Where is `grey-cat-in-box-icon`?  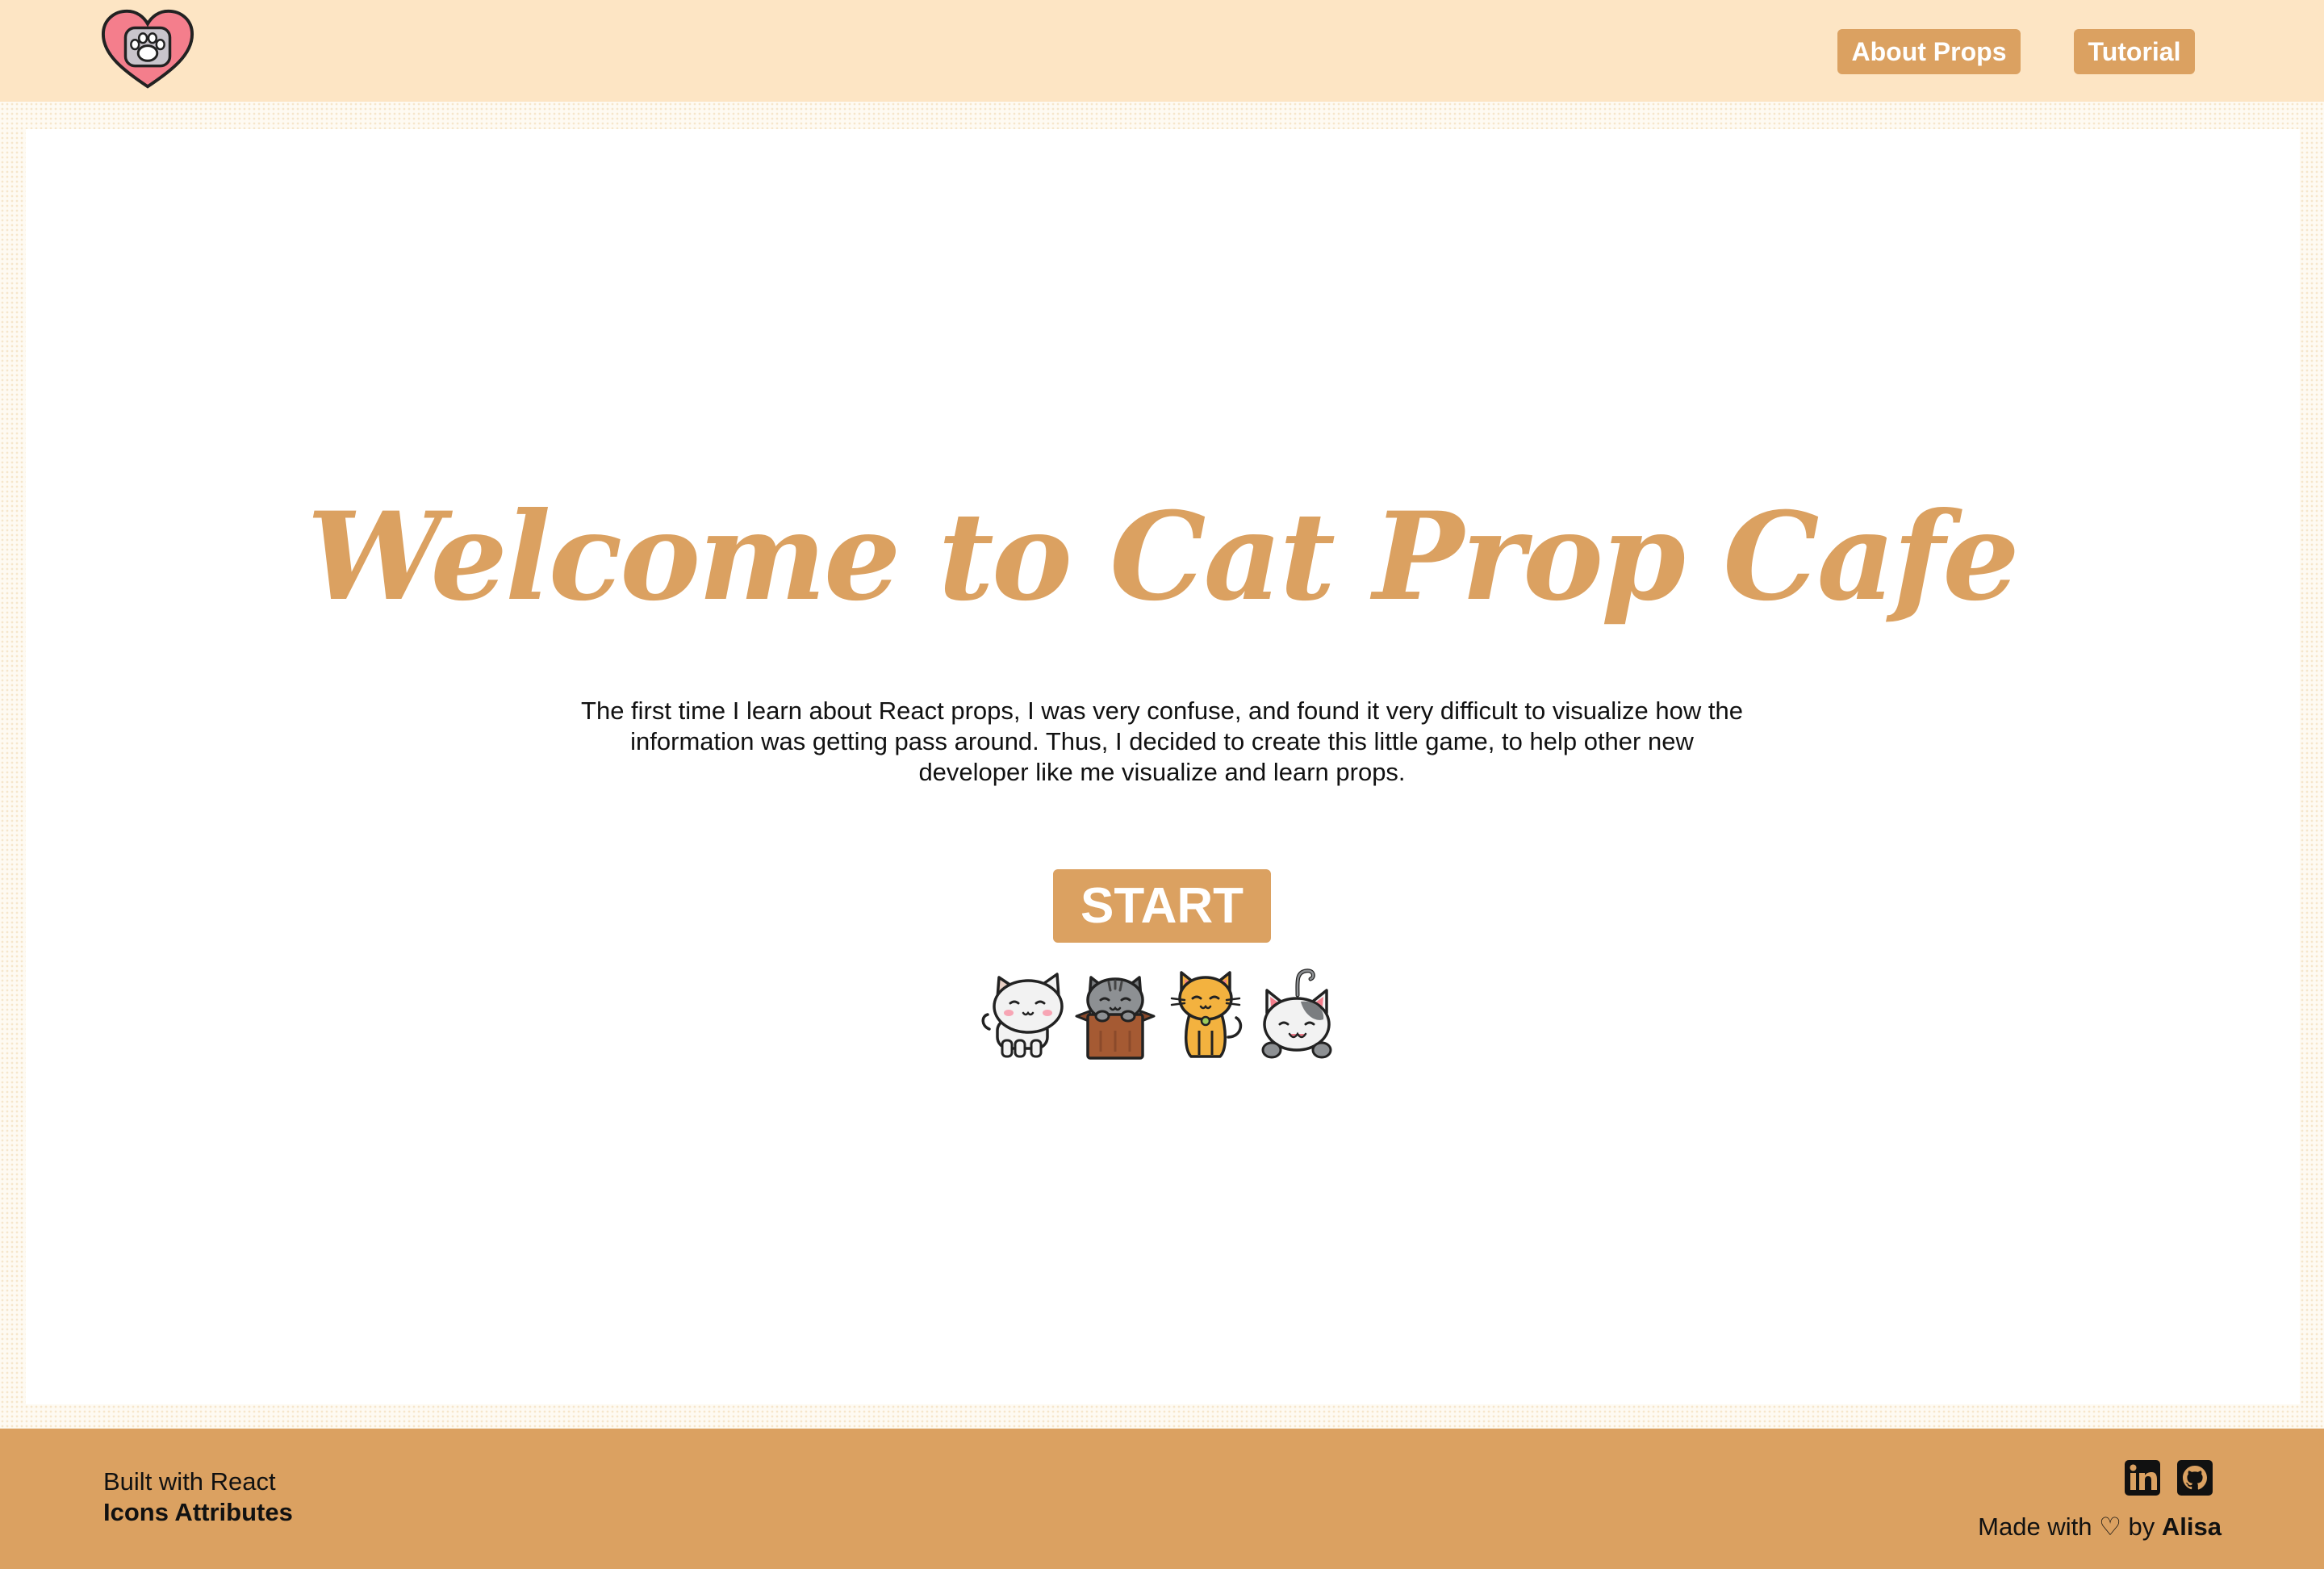 grey-cat-in-box-icon is located at coordinates (1116, 1014).